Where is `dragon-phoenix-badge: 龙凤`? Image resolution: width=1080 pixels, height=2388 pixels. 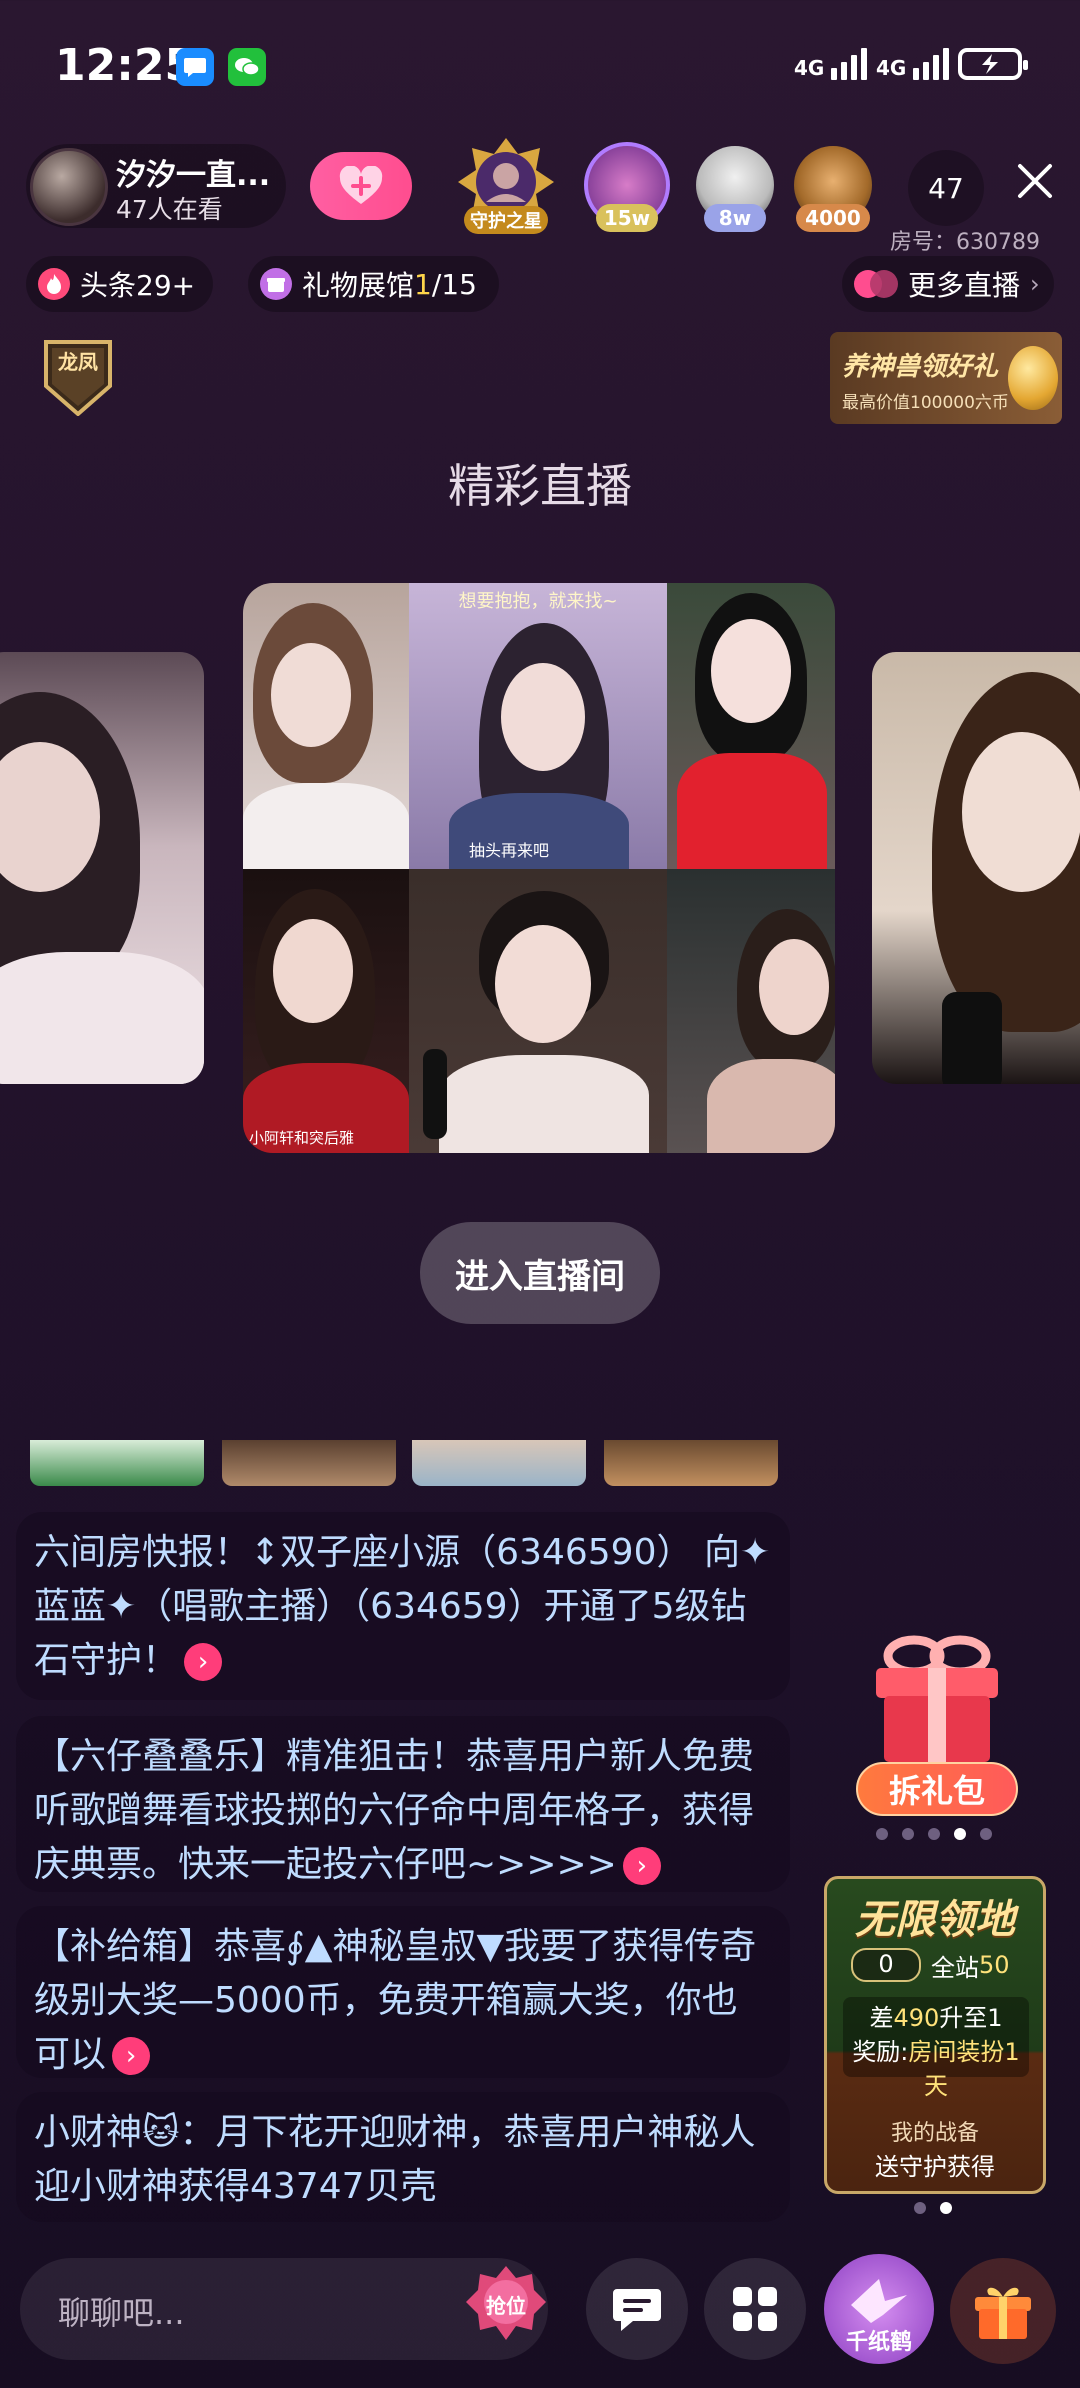 dragon-phoenix-badge: 龙凤 is located at coordinates (78, 377).